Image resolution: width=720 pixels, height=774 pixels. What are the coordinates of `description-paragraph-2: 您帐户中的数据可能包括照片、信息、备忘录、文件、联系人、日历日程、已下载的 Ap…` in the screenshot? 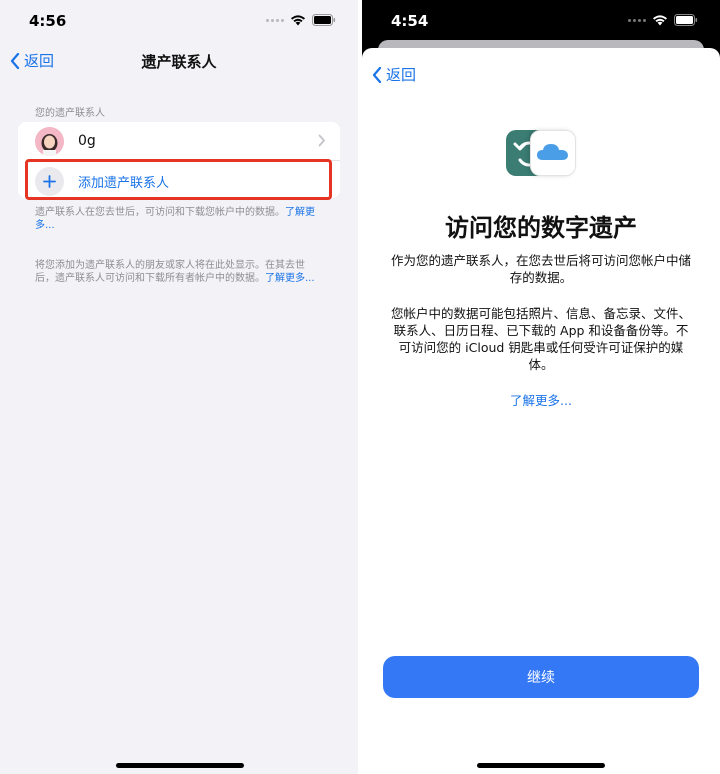 It's located at (540, 339).